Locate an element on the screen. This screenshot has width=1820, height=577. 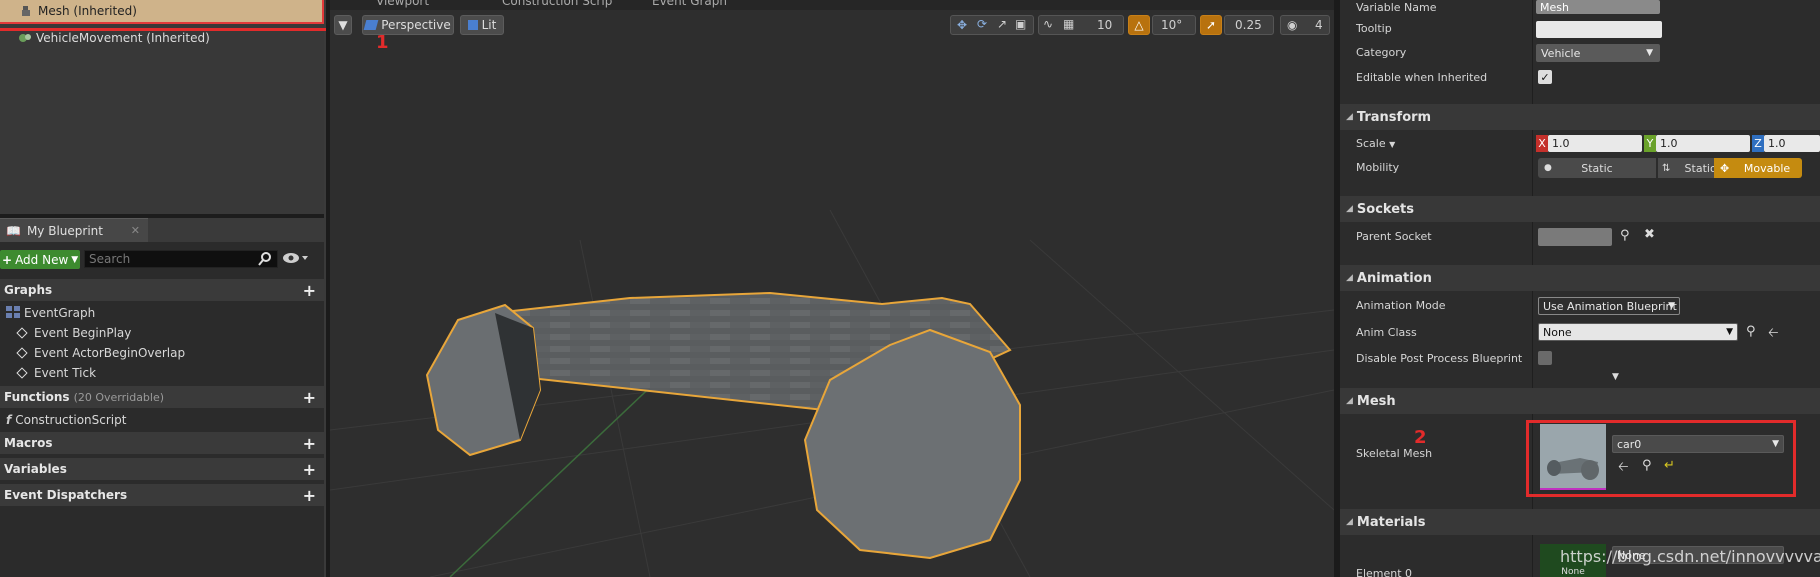
animation-mode-select: Use Animation Blueprint ▼ is located at coordinates (1609, 306).